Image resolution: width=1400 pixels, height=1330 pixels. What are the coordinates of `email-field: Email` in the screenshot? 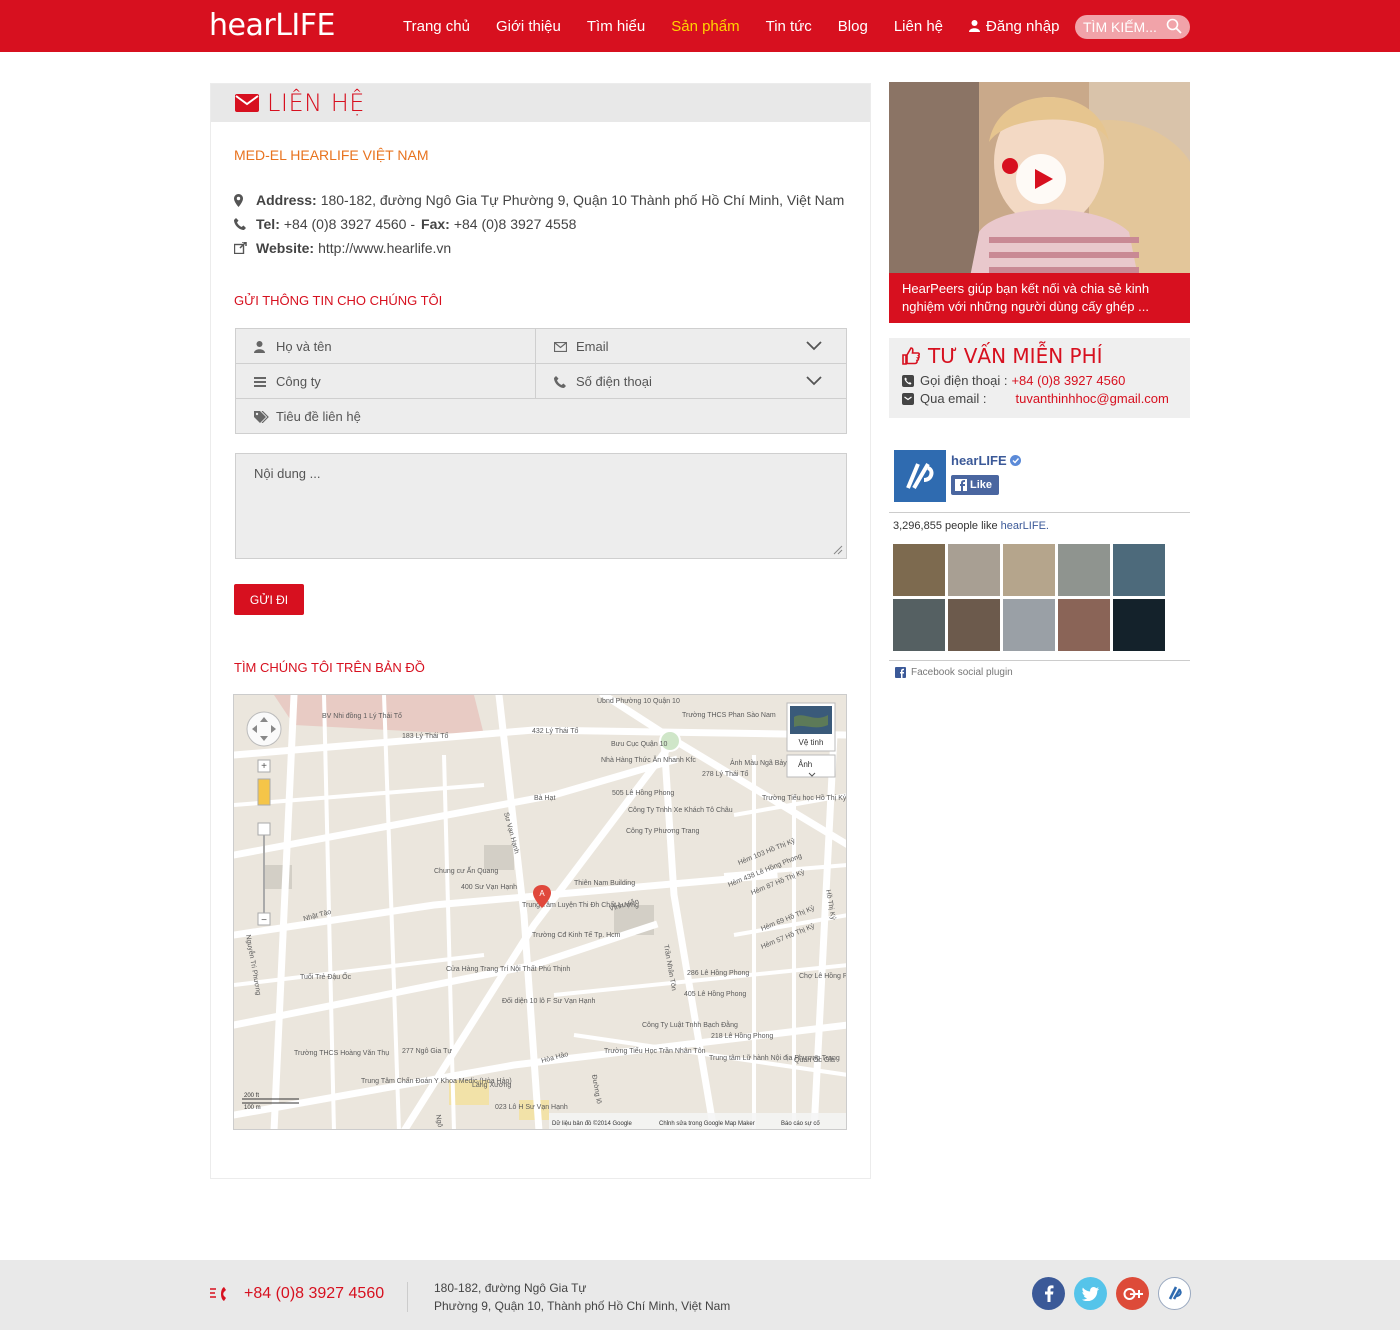 It's located at (691, 346).